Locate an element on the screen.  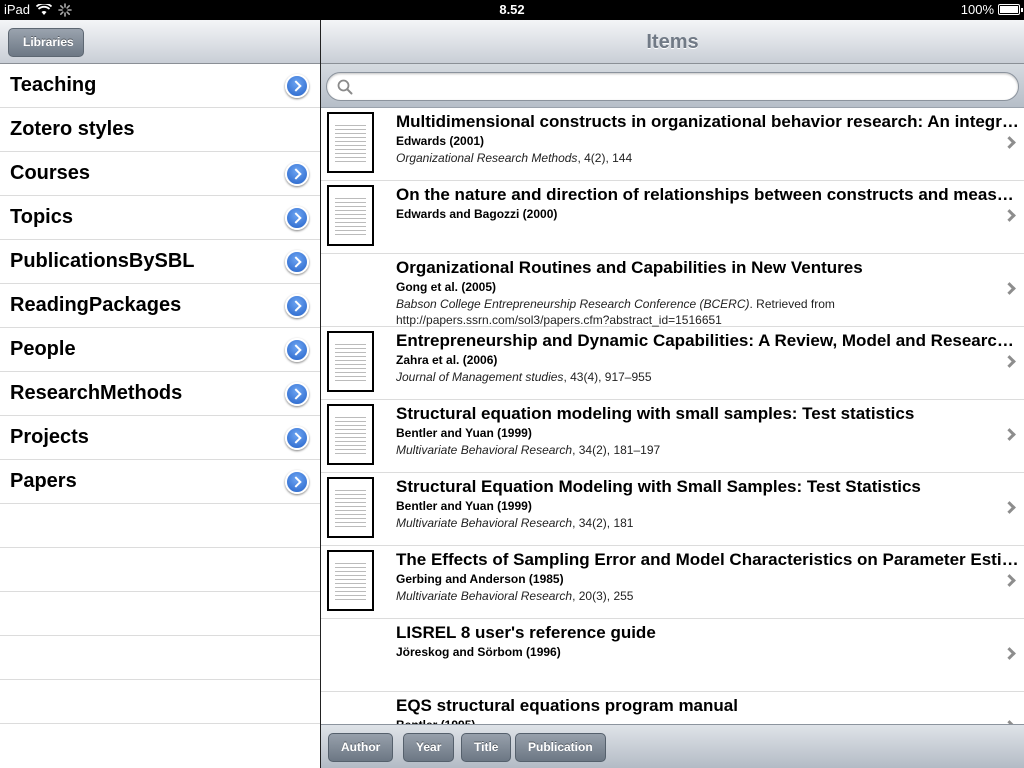
battery-icon is located at coordinates (1010, 9).